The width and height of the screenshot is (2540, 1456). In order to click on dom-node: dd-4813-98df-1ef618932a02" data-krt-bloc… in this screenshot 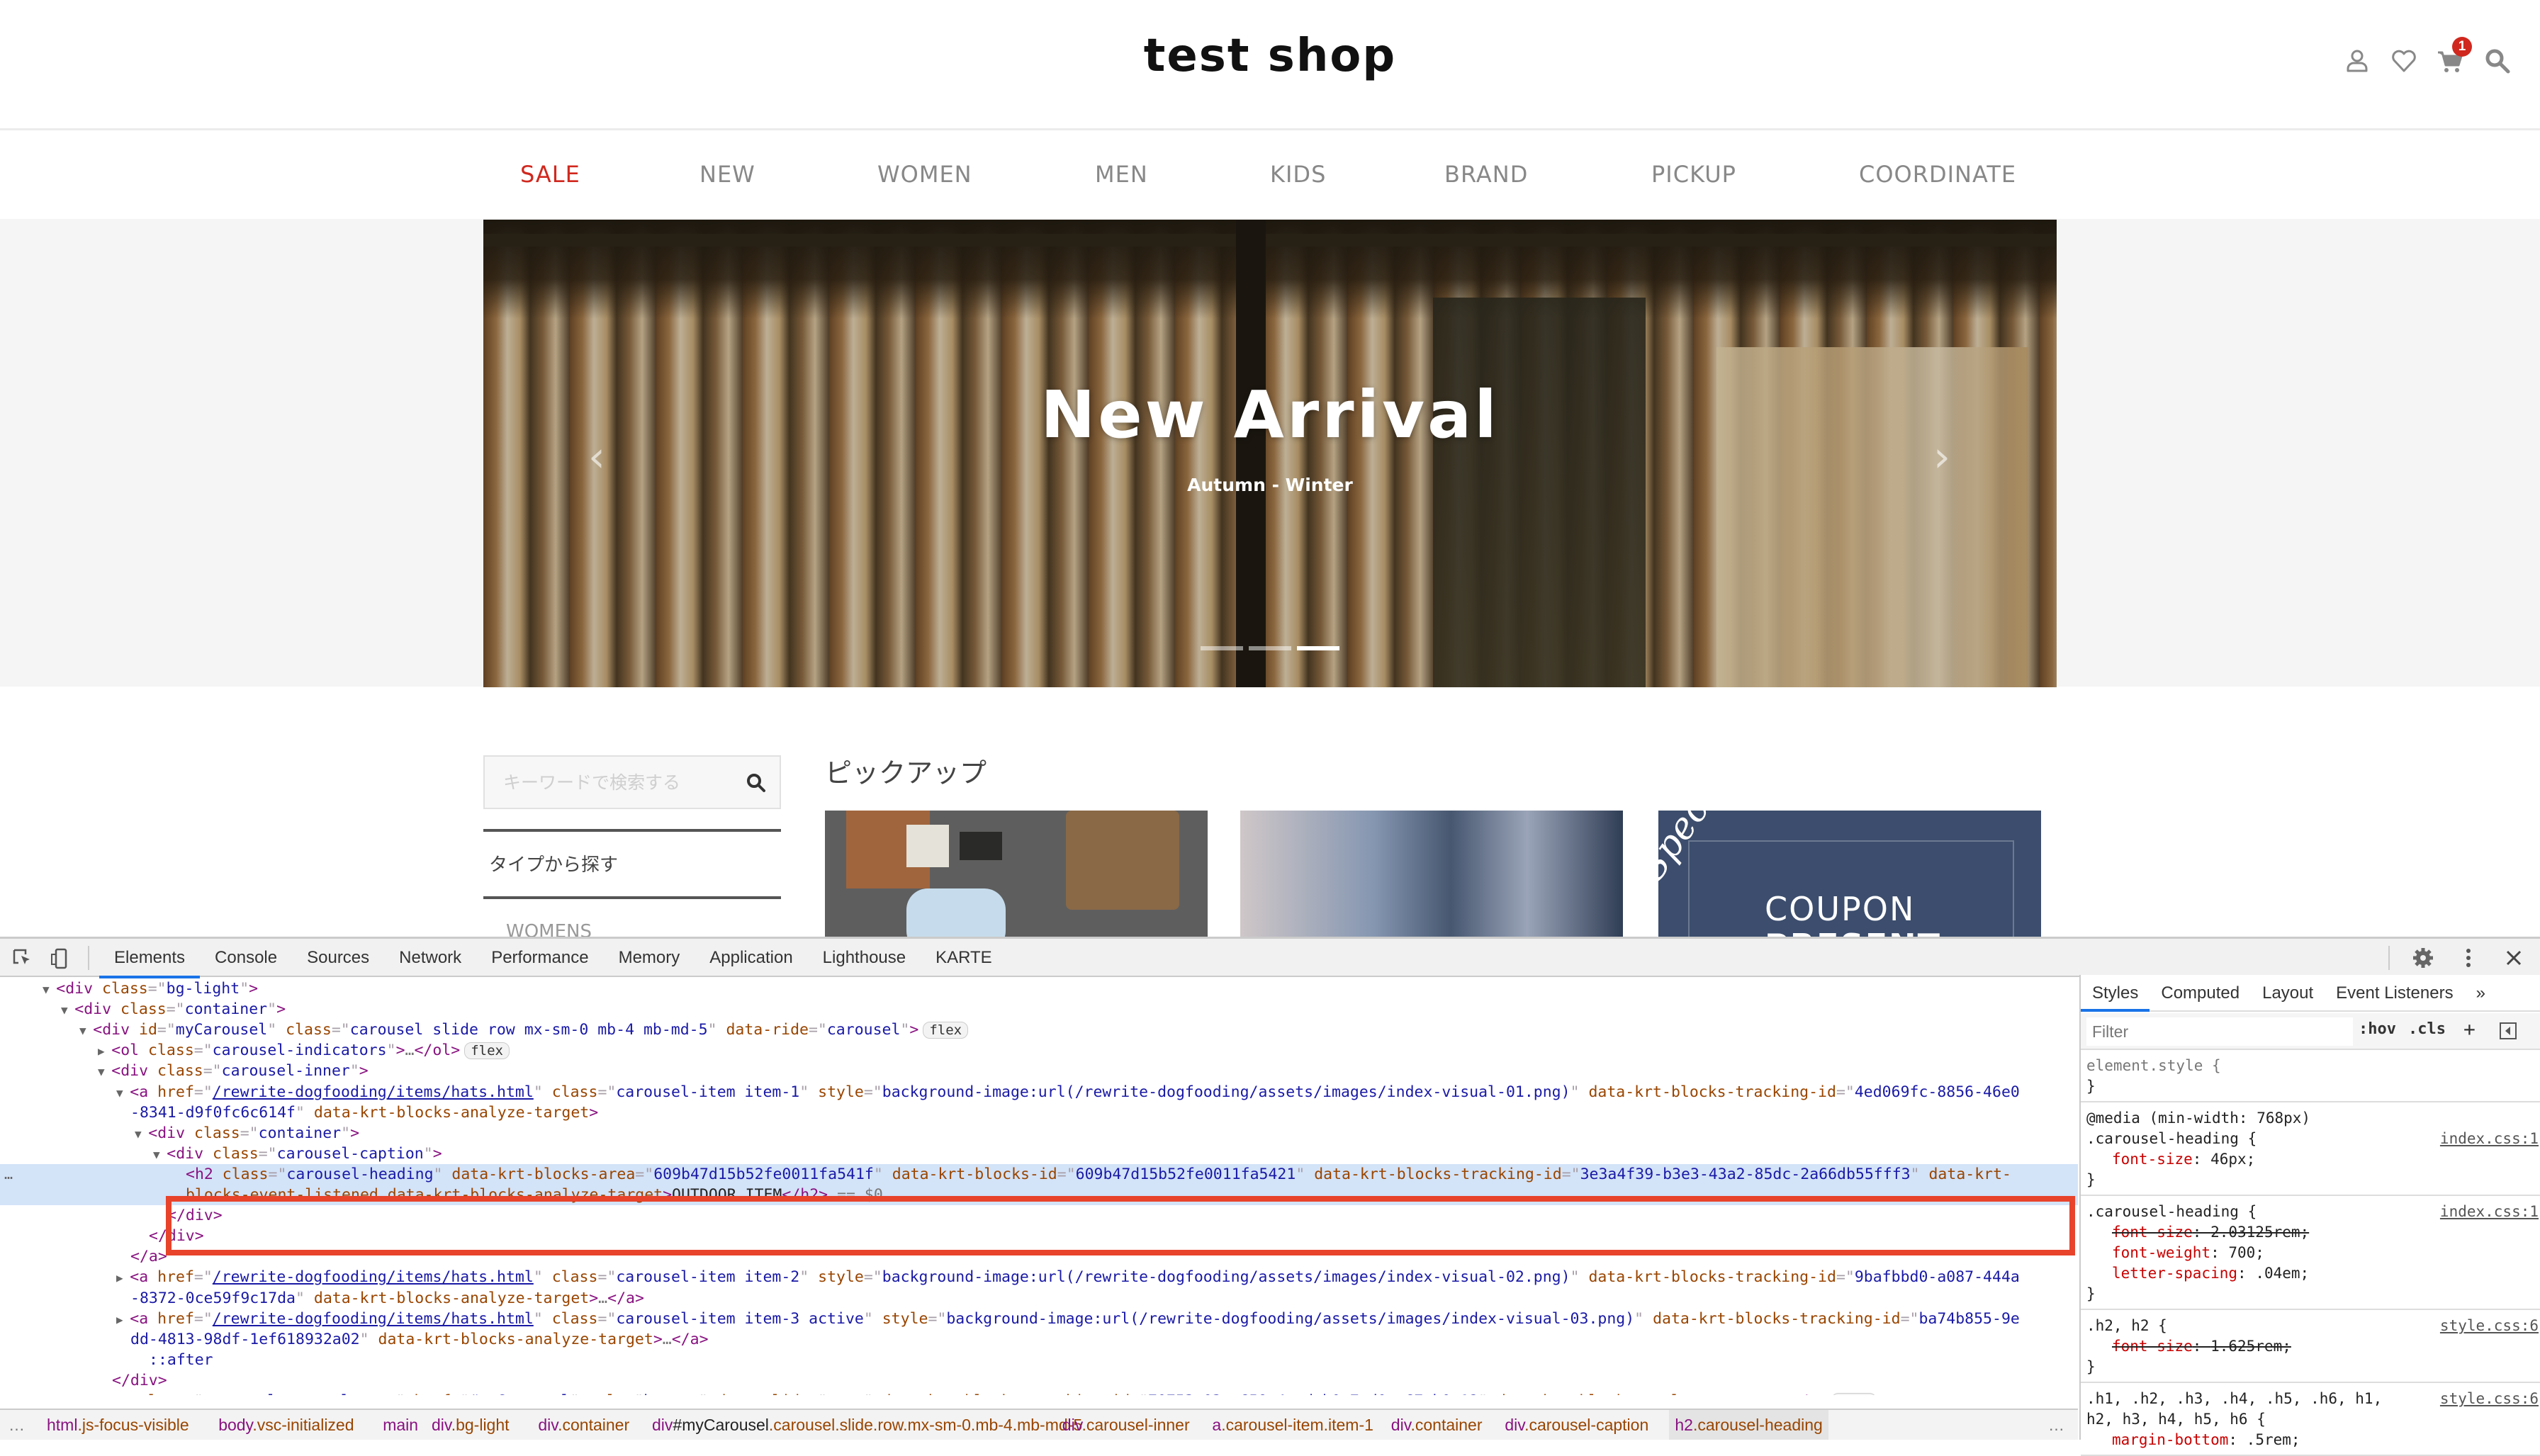, I will do `click(1039, 1339)`.